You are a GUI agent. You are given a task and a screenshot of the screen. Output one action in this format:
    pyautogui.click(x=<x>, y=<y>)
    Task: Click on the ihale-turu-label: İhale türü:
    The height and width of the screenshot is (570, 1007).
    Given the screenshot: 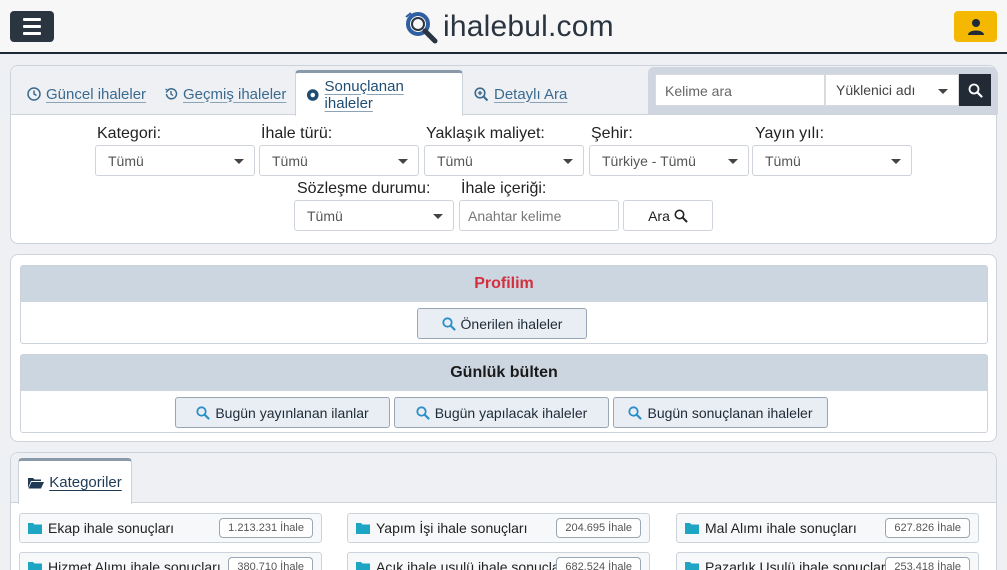 What is the action you would take?
    pyautogui.click(x=297, y=133)
    